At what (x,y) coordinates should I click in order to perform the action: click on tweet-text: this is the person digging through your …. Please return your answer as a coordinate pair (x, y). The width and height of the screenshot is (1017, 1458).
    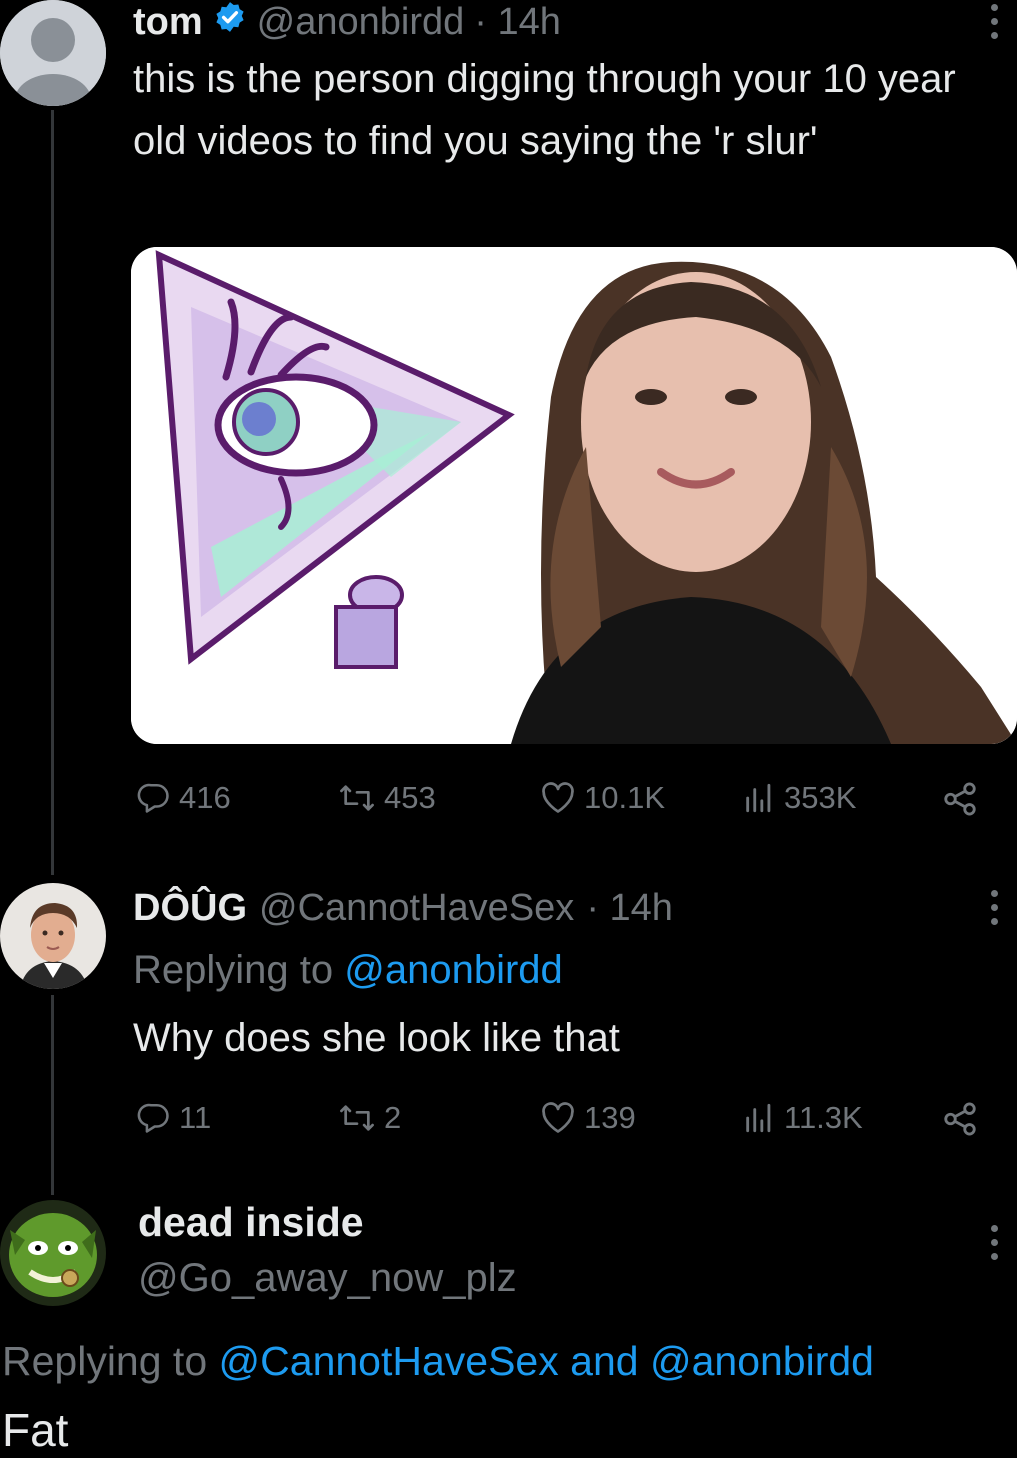
    Looking at the image, I should click on (544, 110).